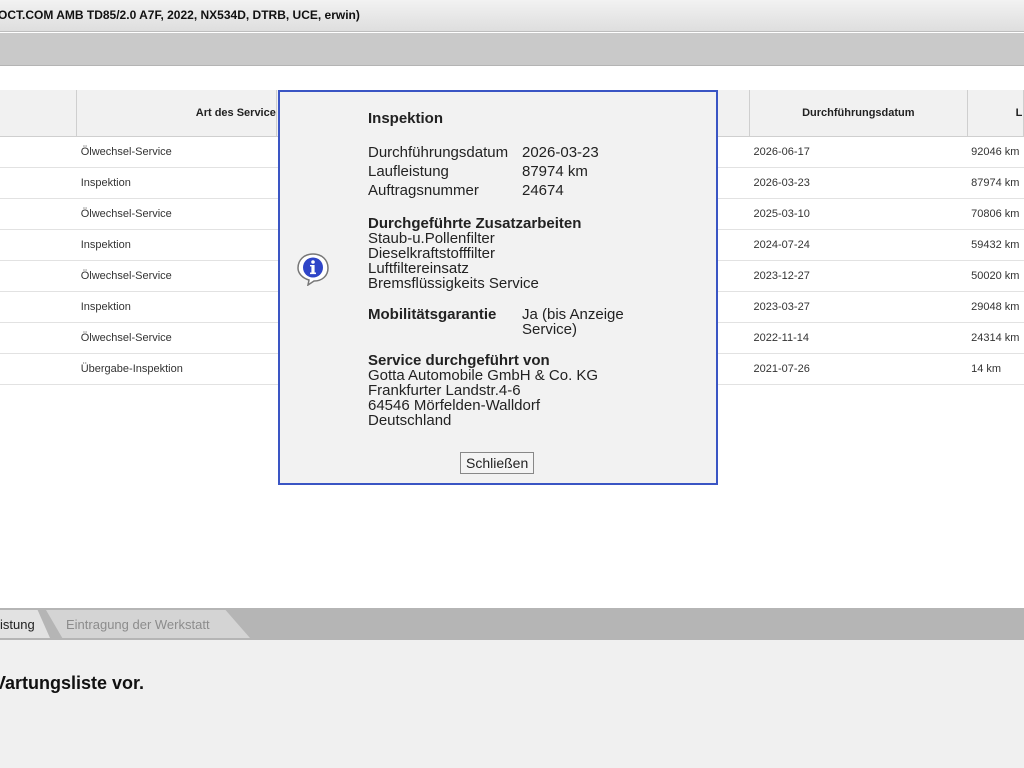 This screenshot has height=768, width=1024. What do you see at coordinates (560, 152) in the screenshot?
I see `field-value: 2026-03-23` at bounding box center [560, 152].